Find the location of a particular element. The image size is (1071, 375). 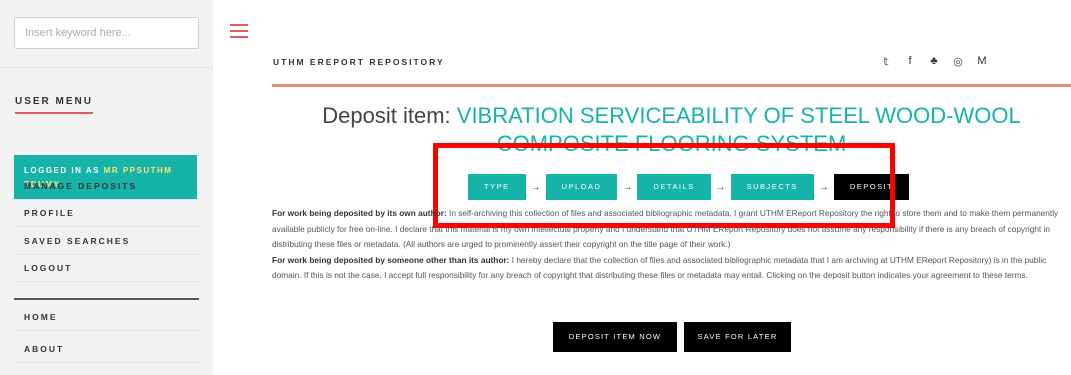

sidebar-item-manage-deposits: MANAGE DEPOSITS is located at coordinates (106, 186).